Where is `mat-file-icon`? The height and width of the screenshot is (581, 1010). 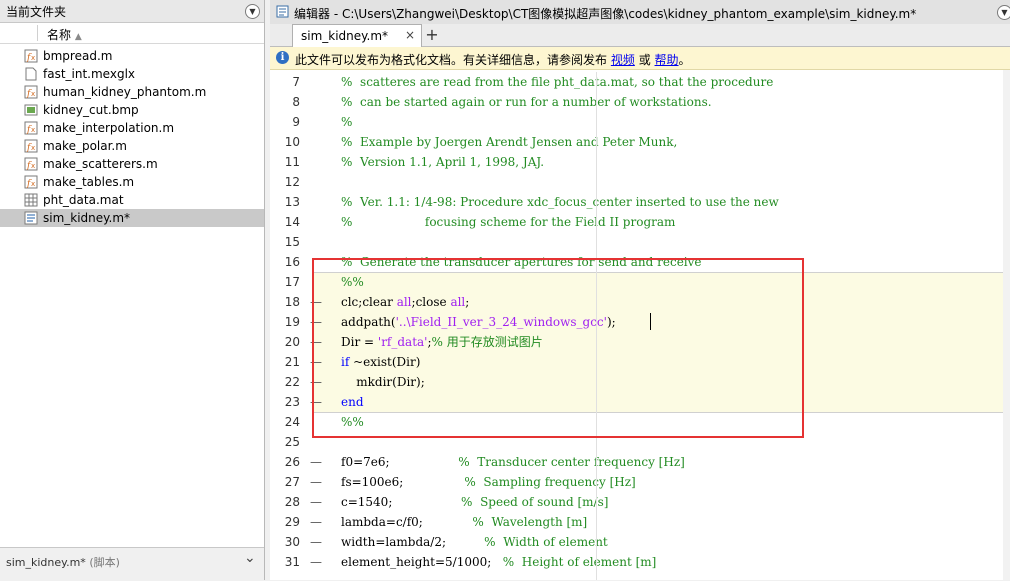
mat-file-icon is located at coordinates (31, 200).